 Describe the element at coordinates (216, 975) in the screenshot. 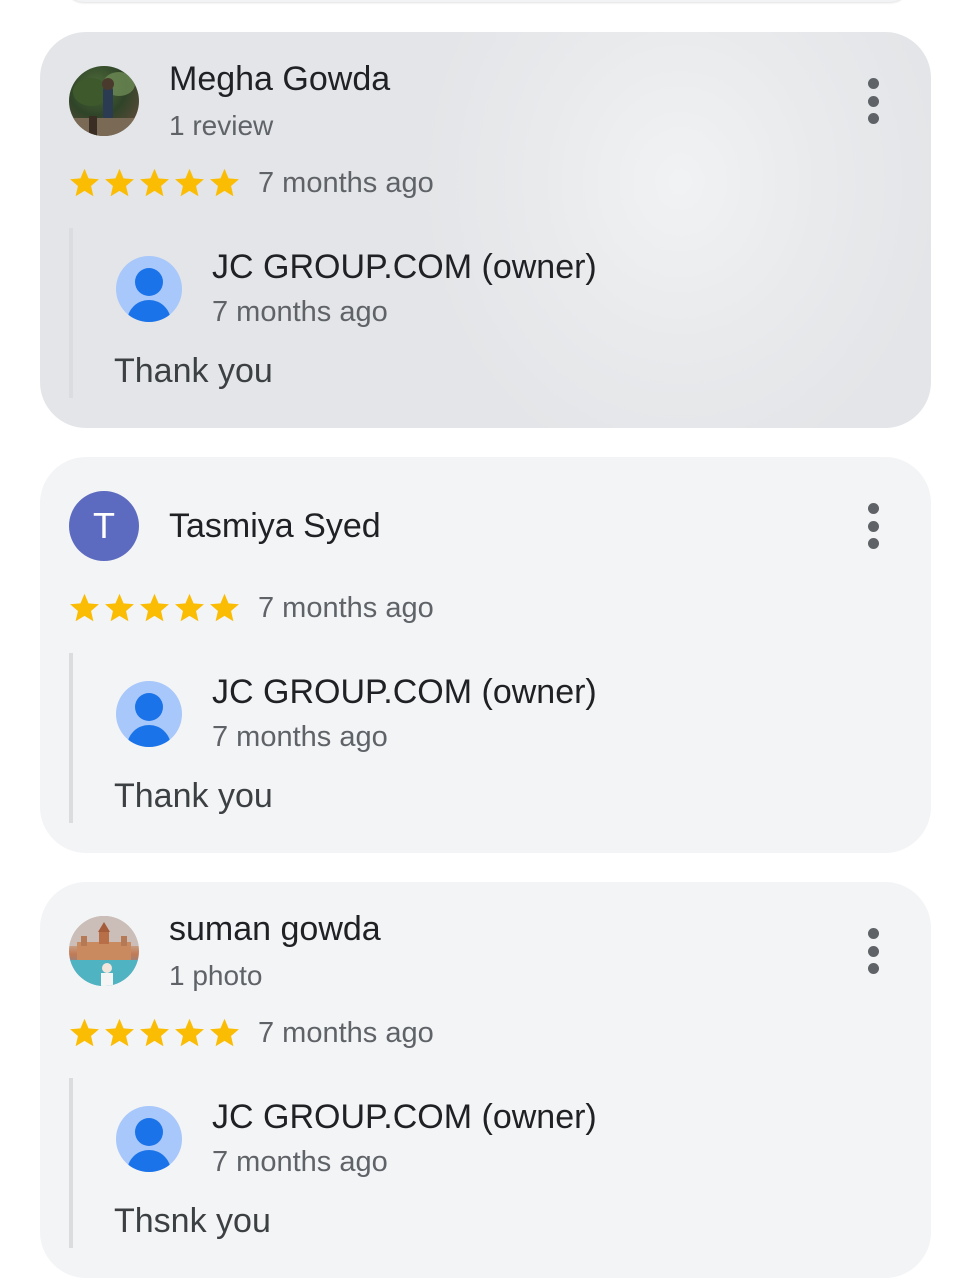

I see `reviewer-photo-count: 1 photo` at that location.